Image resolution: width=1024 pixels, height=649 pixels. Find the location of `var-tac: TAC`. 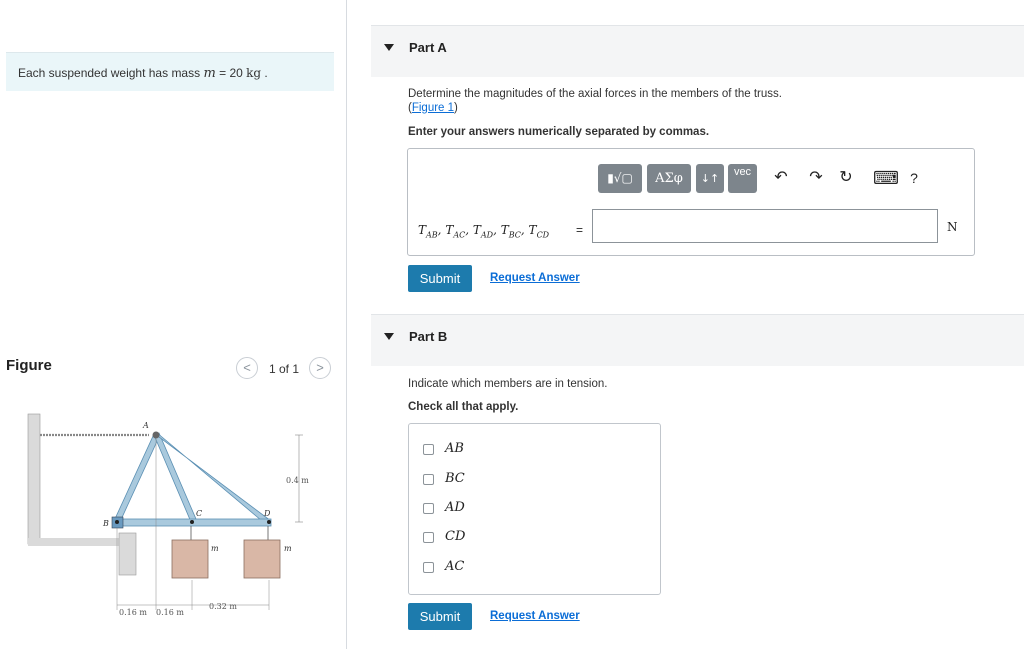

var-tac: TAC is located at coordinates (455, 231).